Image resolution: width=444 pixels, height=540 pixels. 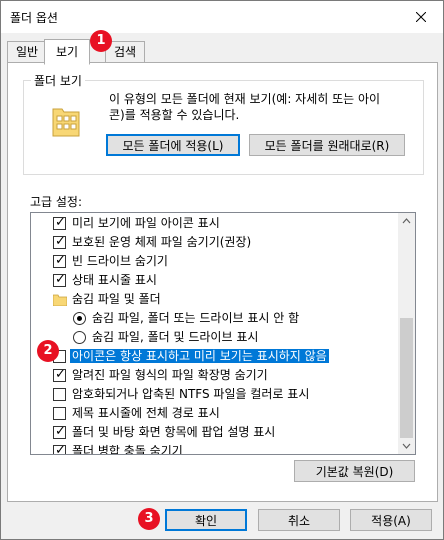 I want to click on list-item-label: 상태 표시줄 표시, so click(x=114, y=280).